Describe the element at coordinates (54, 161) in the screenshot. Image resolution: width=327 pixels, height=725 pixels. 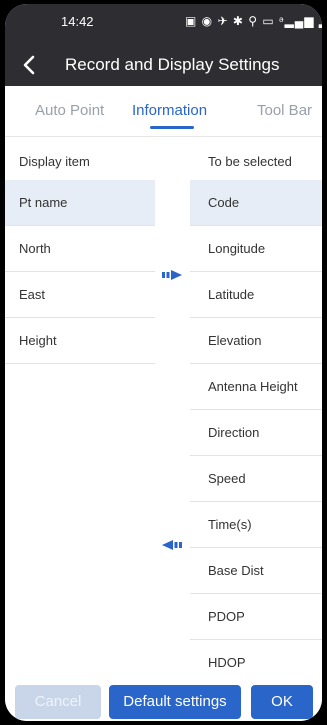
I see `display-item-header: Display item` at that location.